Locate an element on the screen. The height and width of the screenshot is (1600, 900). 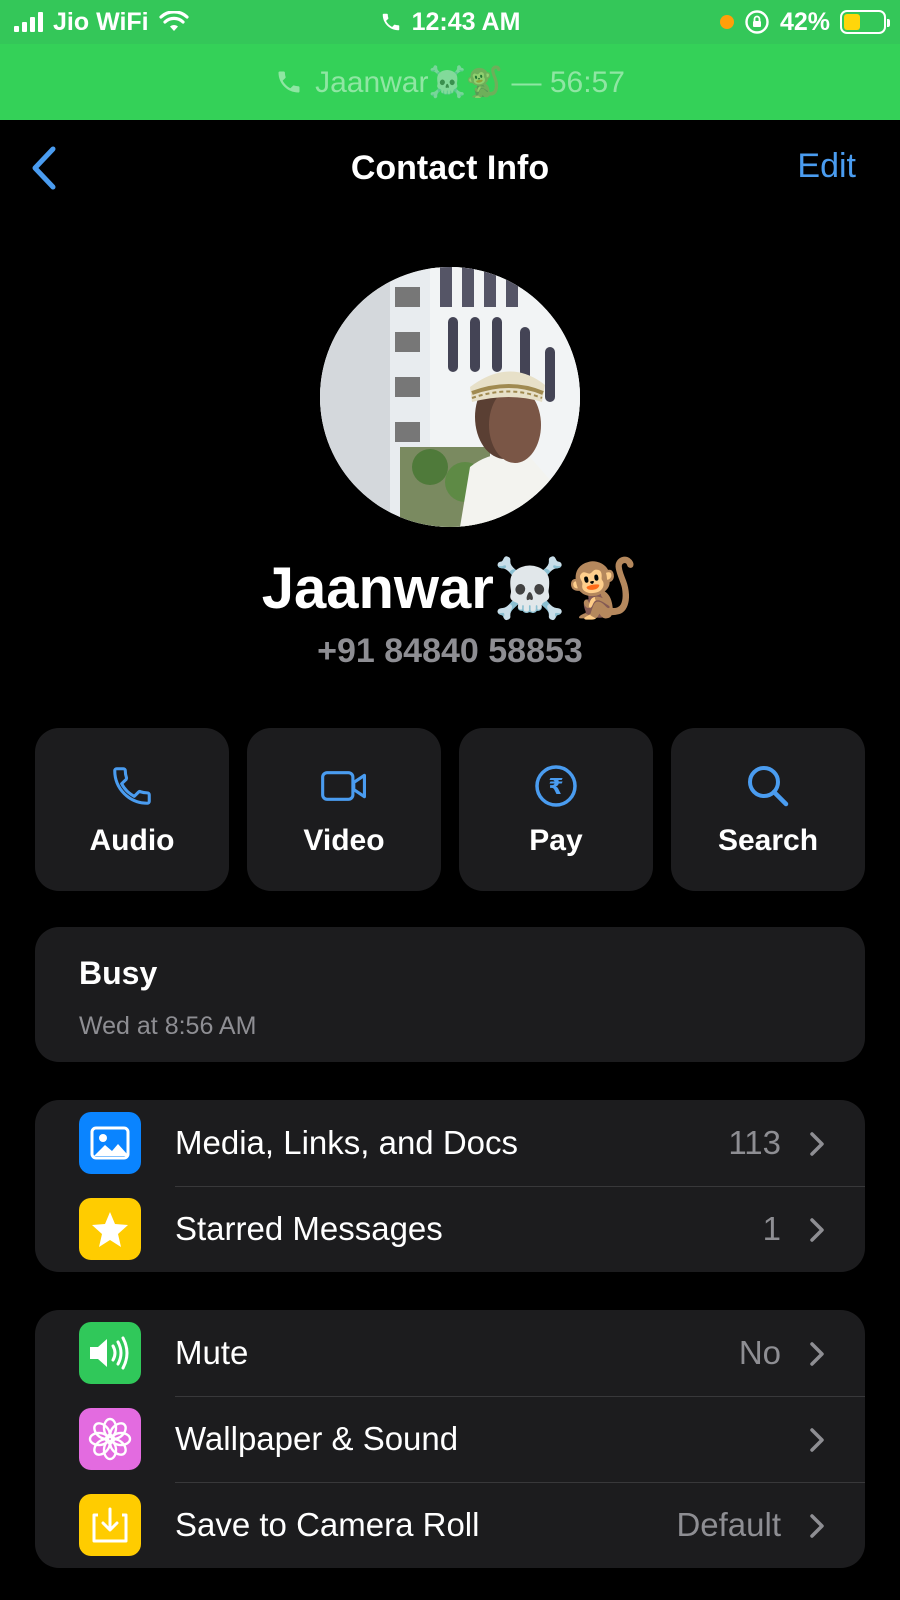
status-bar: Jio WiFi 12:43 AM 42% is located at coordinates (450, 22).